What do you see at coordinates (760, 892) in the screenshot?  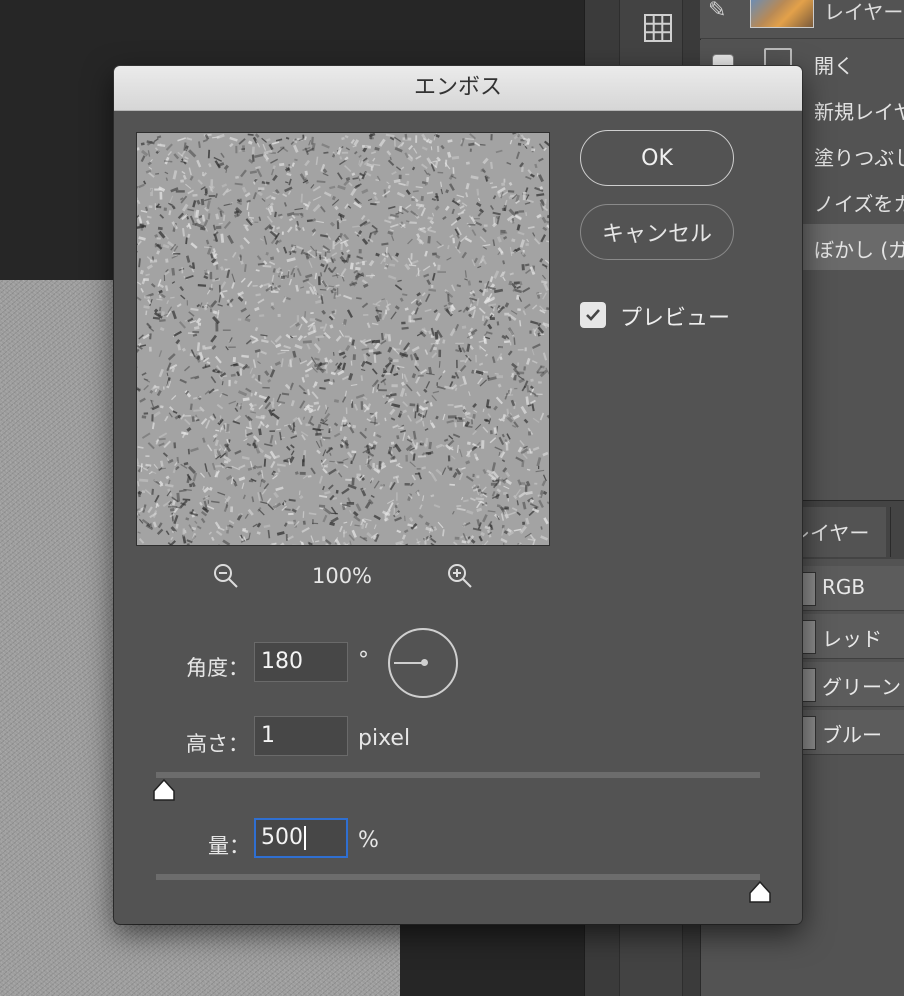 I see `amount-slider-thumb` at bounding box center [760, 892].